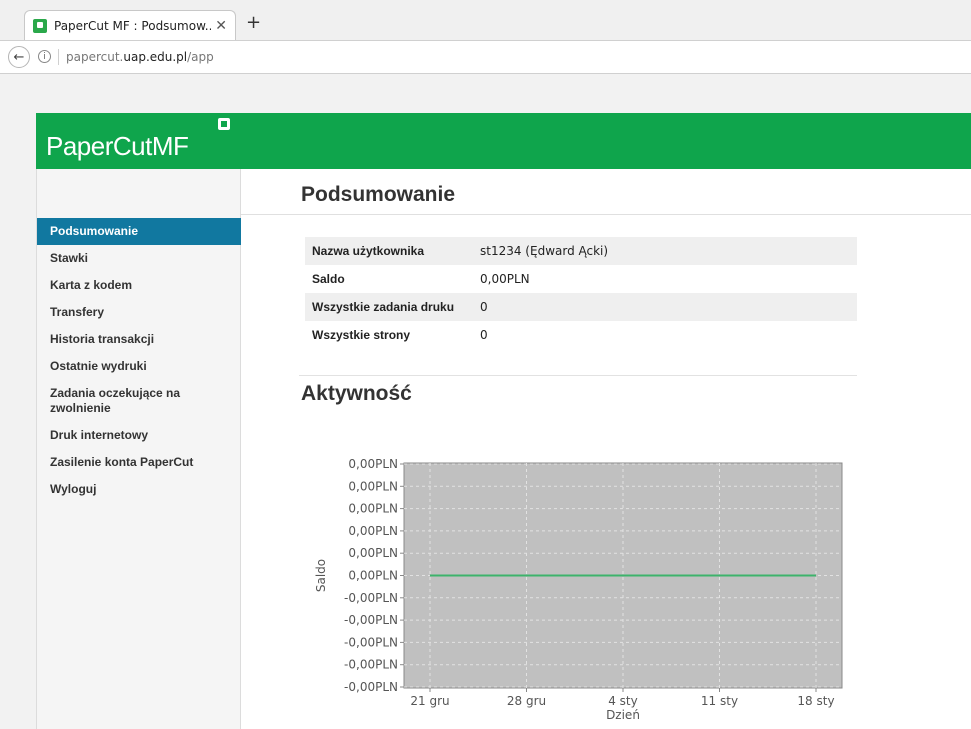  I want to click on sidebar-item-wyloguj: Wyloguj, so click(139, 489).